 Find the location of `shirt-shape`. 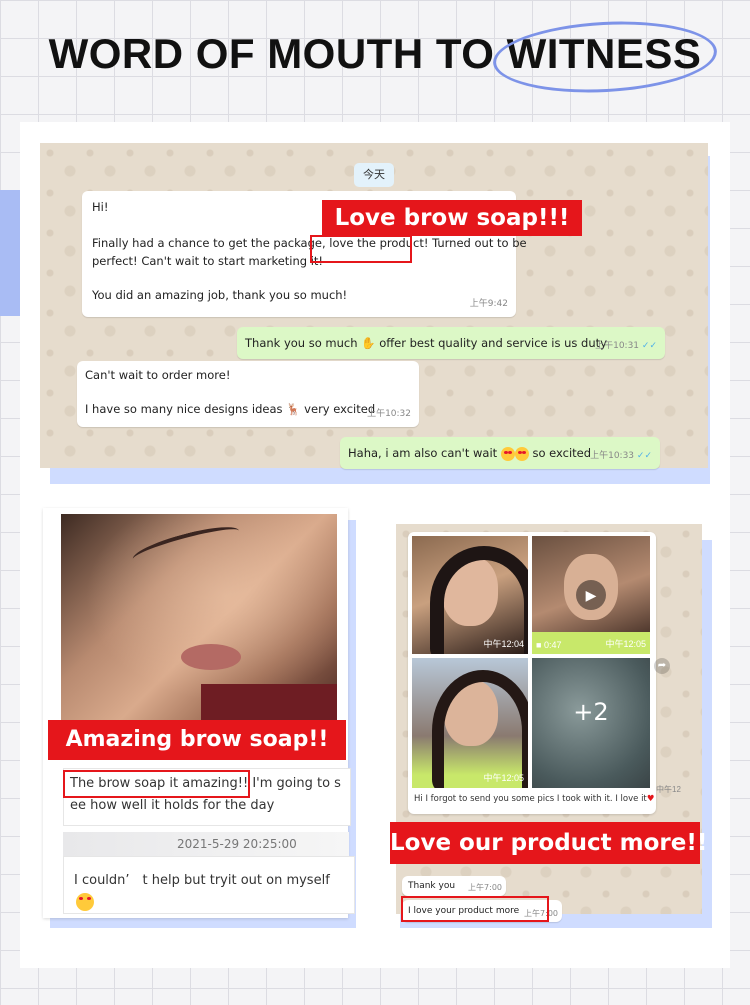

shirt-shape is located at coordinates (269, 702).